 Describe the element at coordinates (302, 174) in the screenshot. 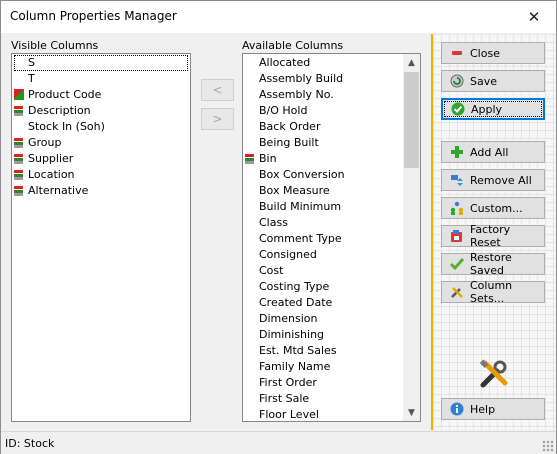

I see `available-column-item-label: Box Conversion` at that location.